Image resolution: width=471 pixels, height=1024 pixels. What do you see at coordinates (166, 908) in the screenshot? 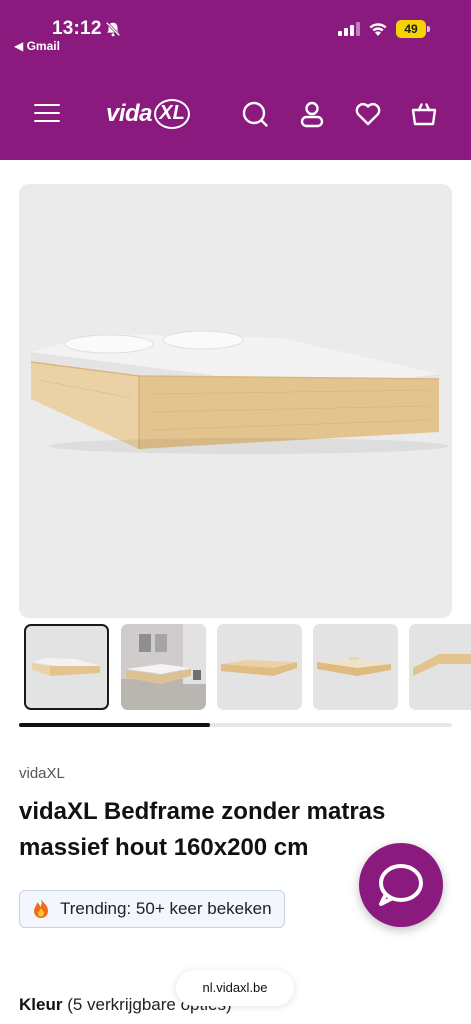
I see `trending-text: Trending: 50+ keer bekeken` at bounding box center [166, 908].